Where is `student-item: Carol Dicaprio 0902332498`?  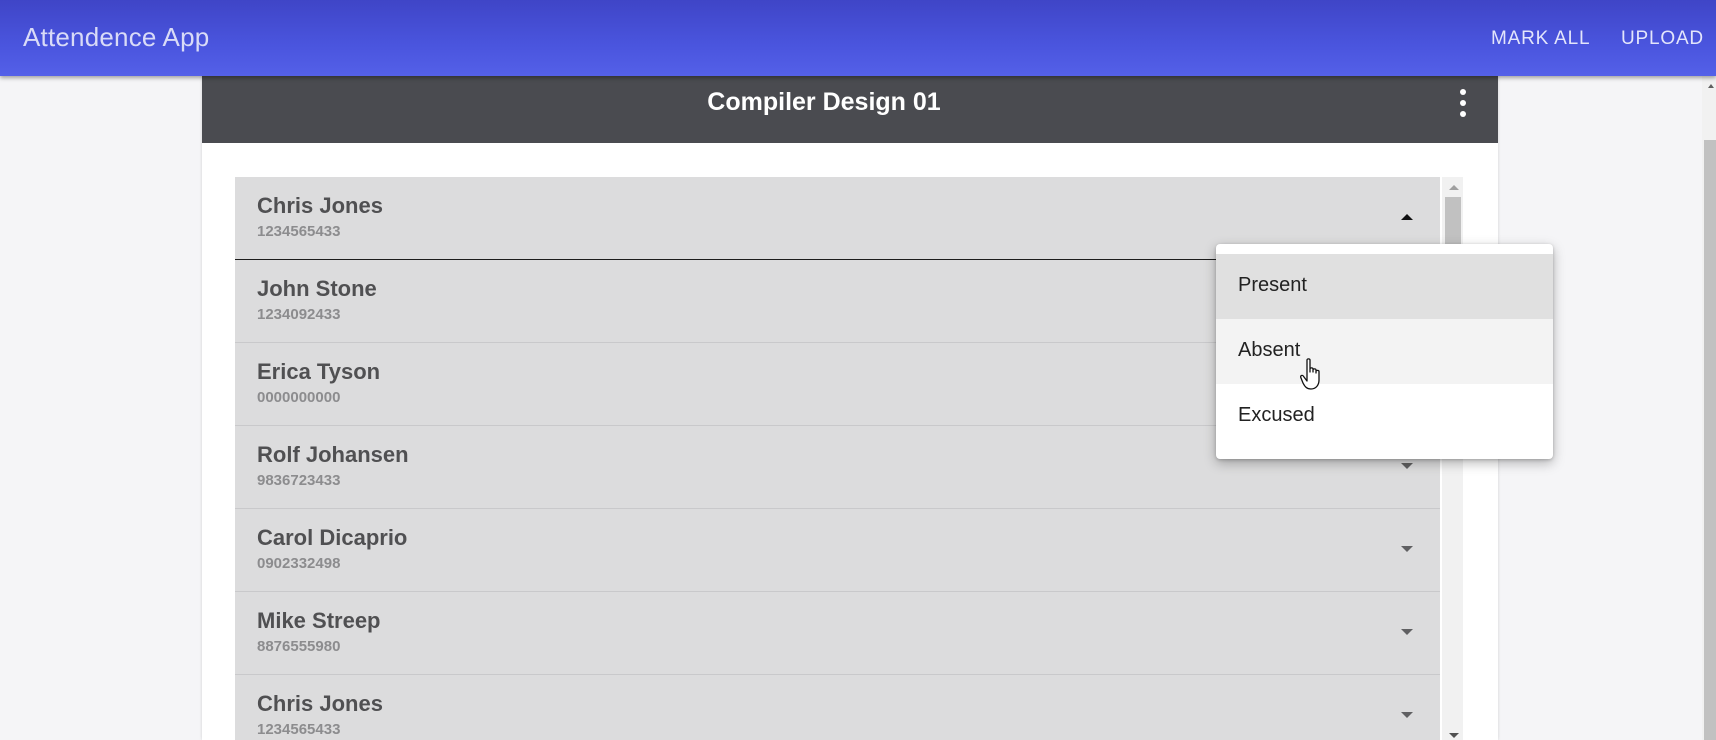
student-item: Carol Dicaprio 0902332498 is located at coordinates (837, 550).